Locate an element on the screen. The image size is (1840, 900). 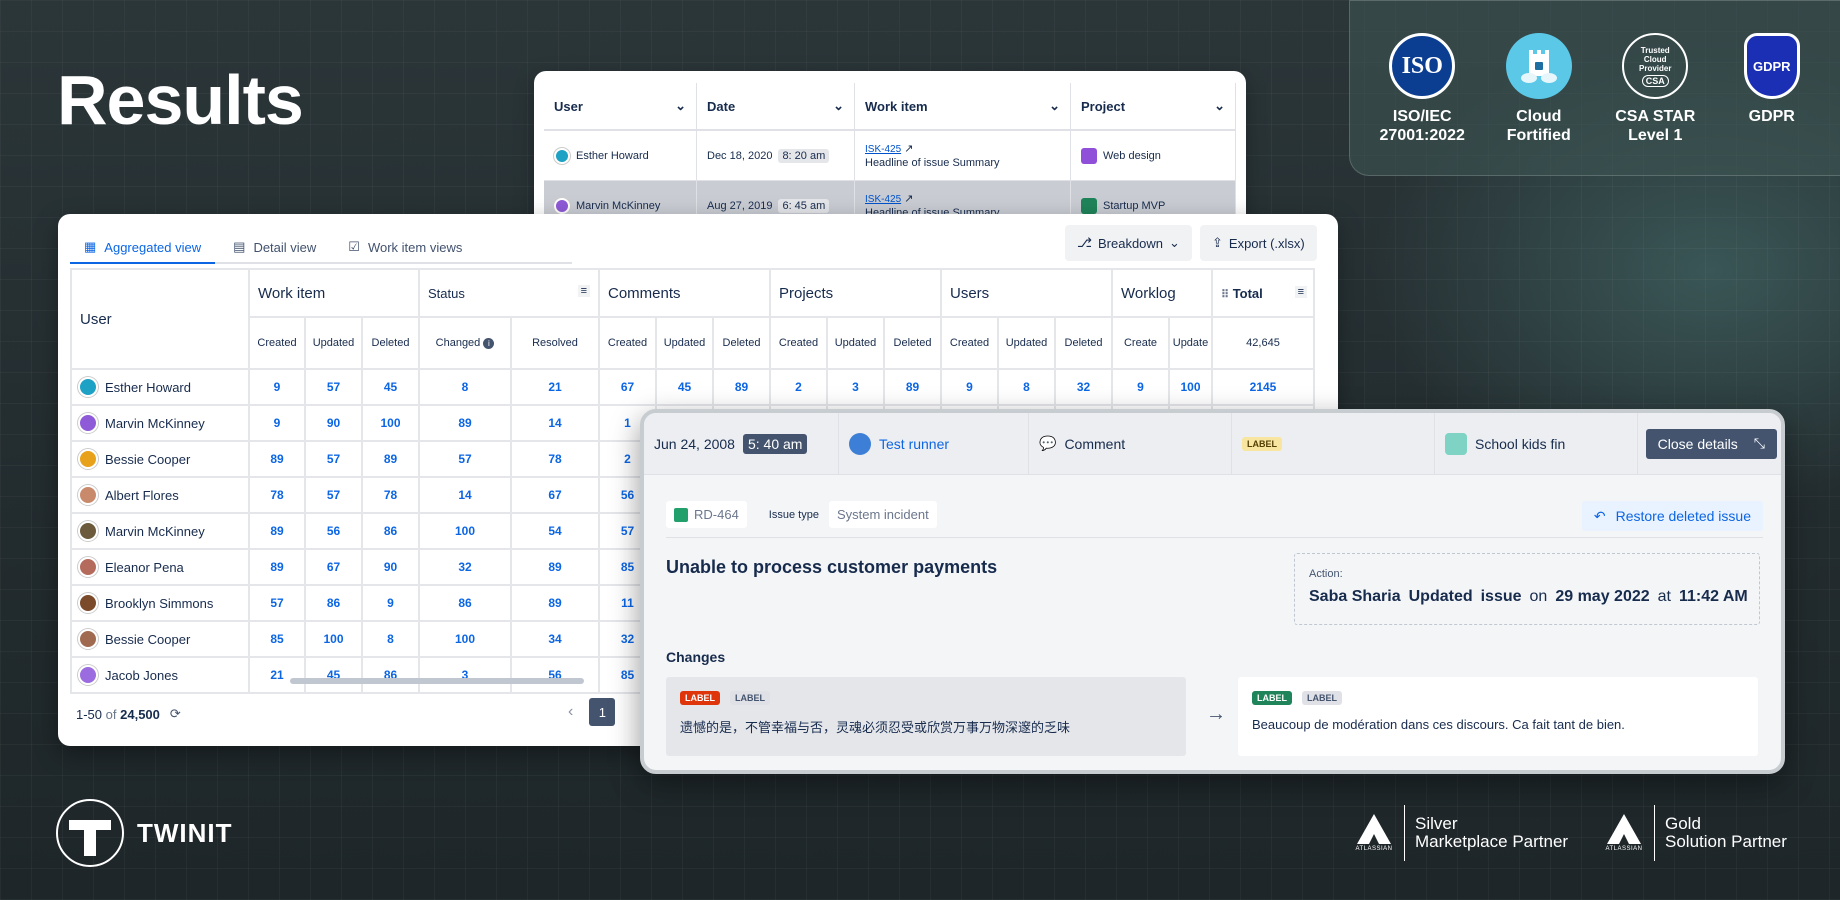
export-button: ⇪ Export (.xlsx) is located at coordinates (1258, 243).